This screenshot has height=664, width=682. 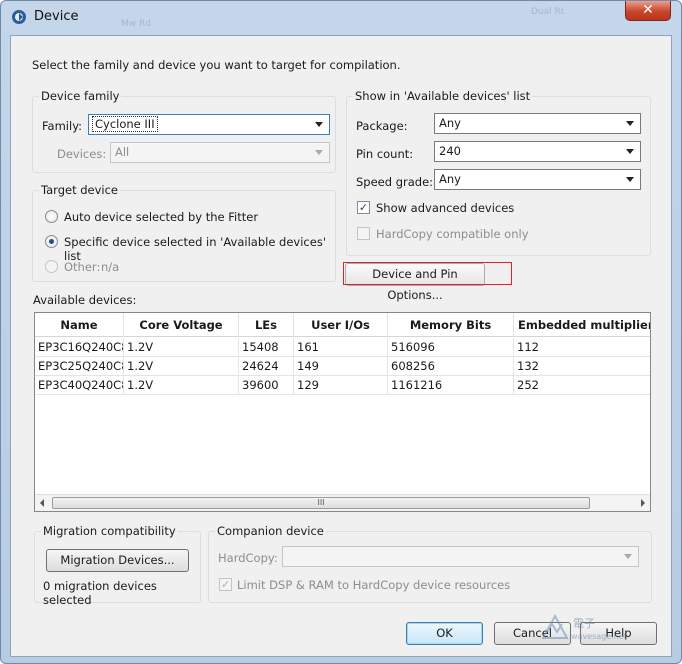 I want to click on cell-user-ios: 149, so click(x=341, y=366).